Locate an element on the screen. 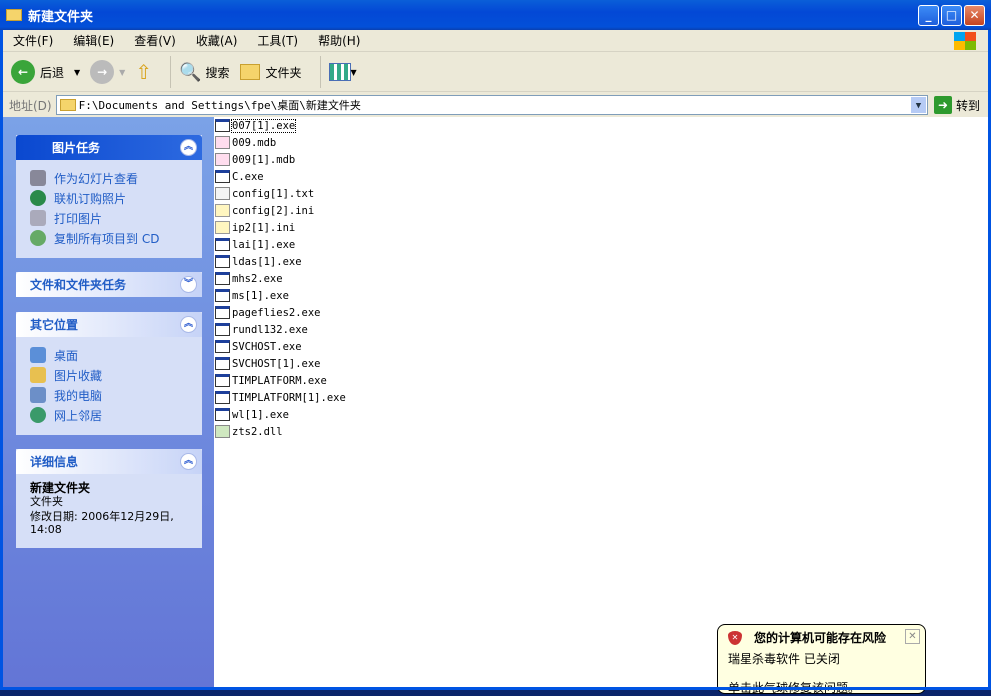 The height and width of the screenshot is (696, 991). views-button: ▼ is located at coordinates (342, 72).